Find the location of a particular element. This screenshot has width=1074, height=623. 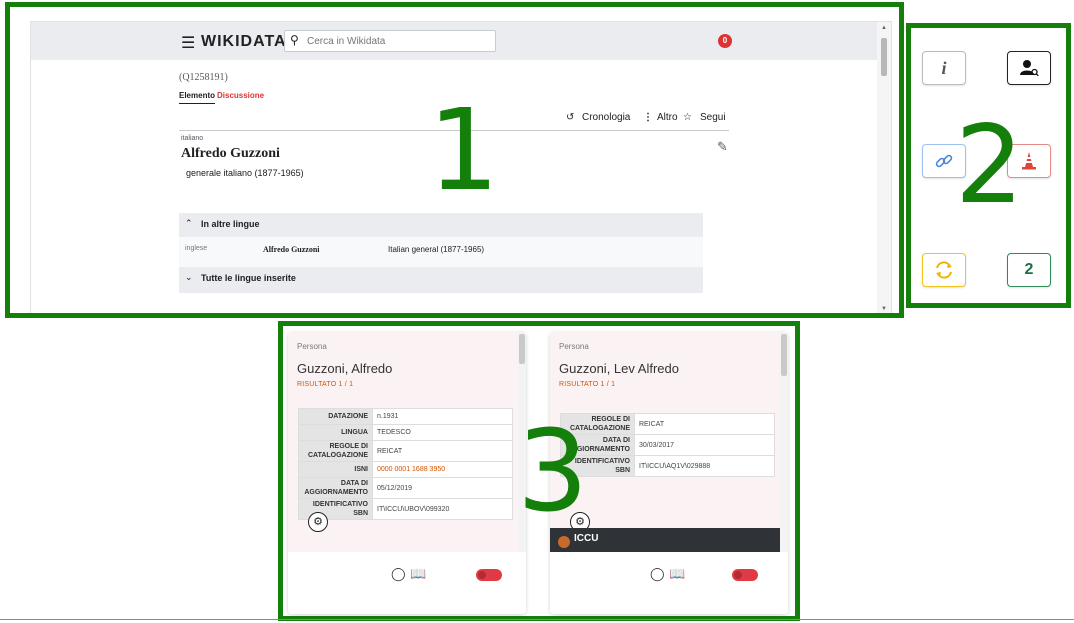

table-row: ISNI 0000 0001 1688 3950 is located at coordinates (405, 469).